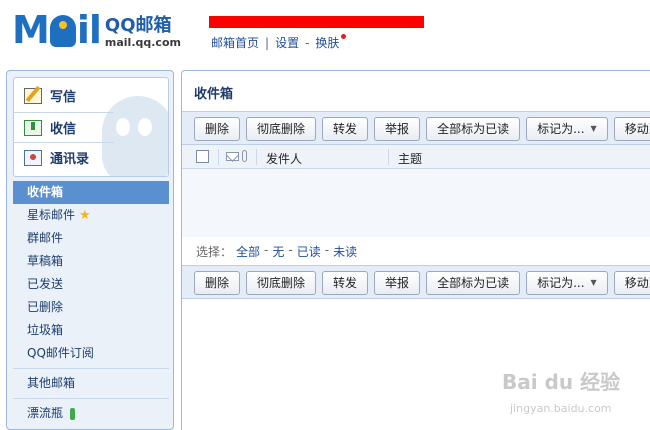 Image resolution: width=650 pixels, height=430 pixels. Describe the element at coordinates (70, 159) in the screenshot. I see `contacts-label: 通讯录` at that location.